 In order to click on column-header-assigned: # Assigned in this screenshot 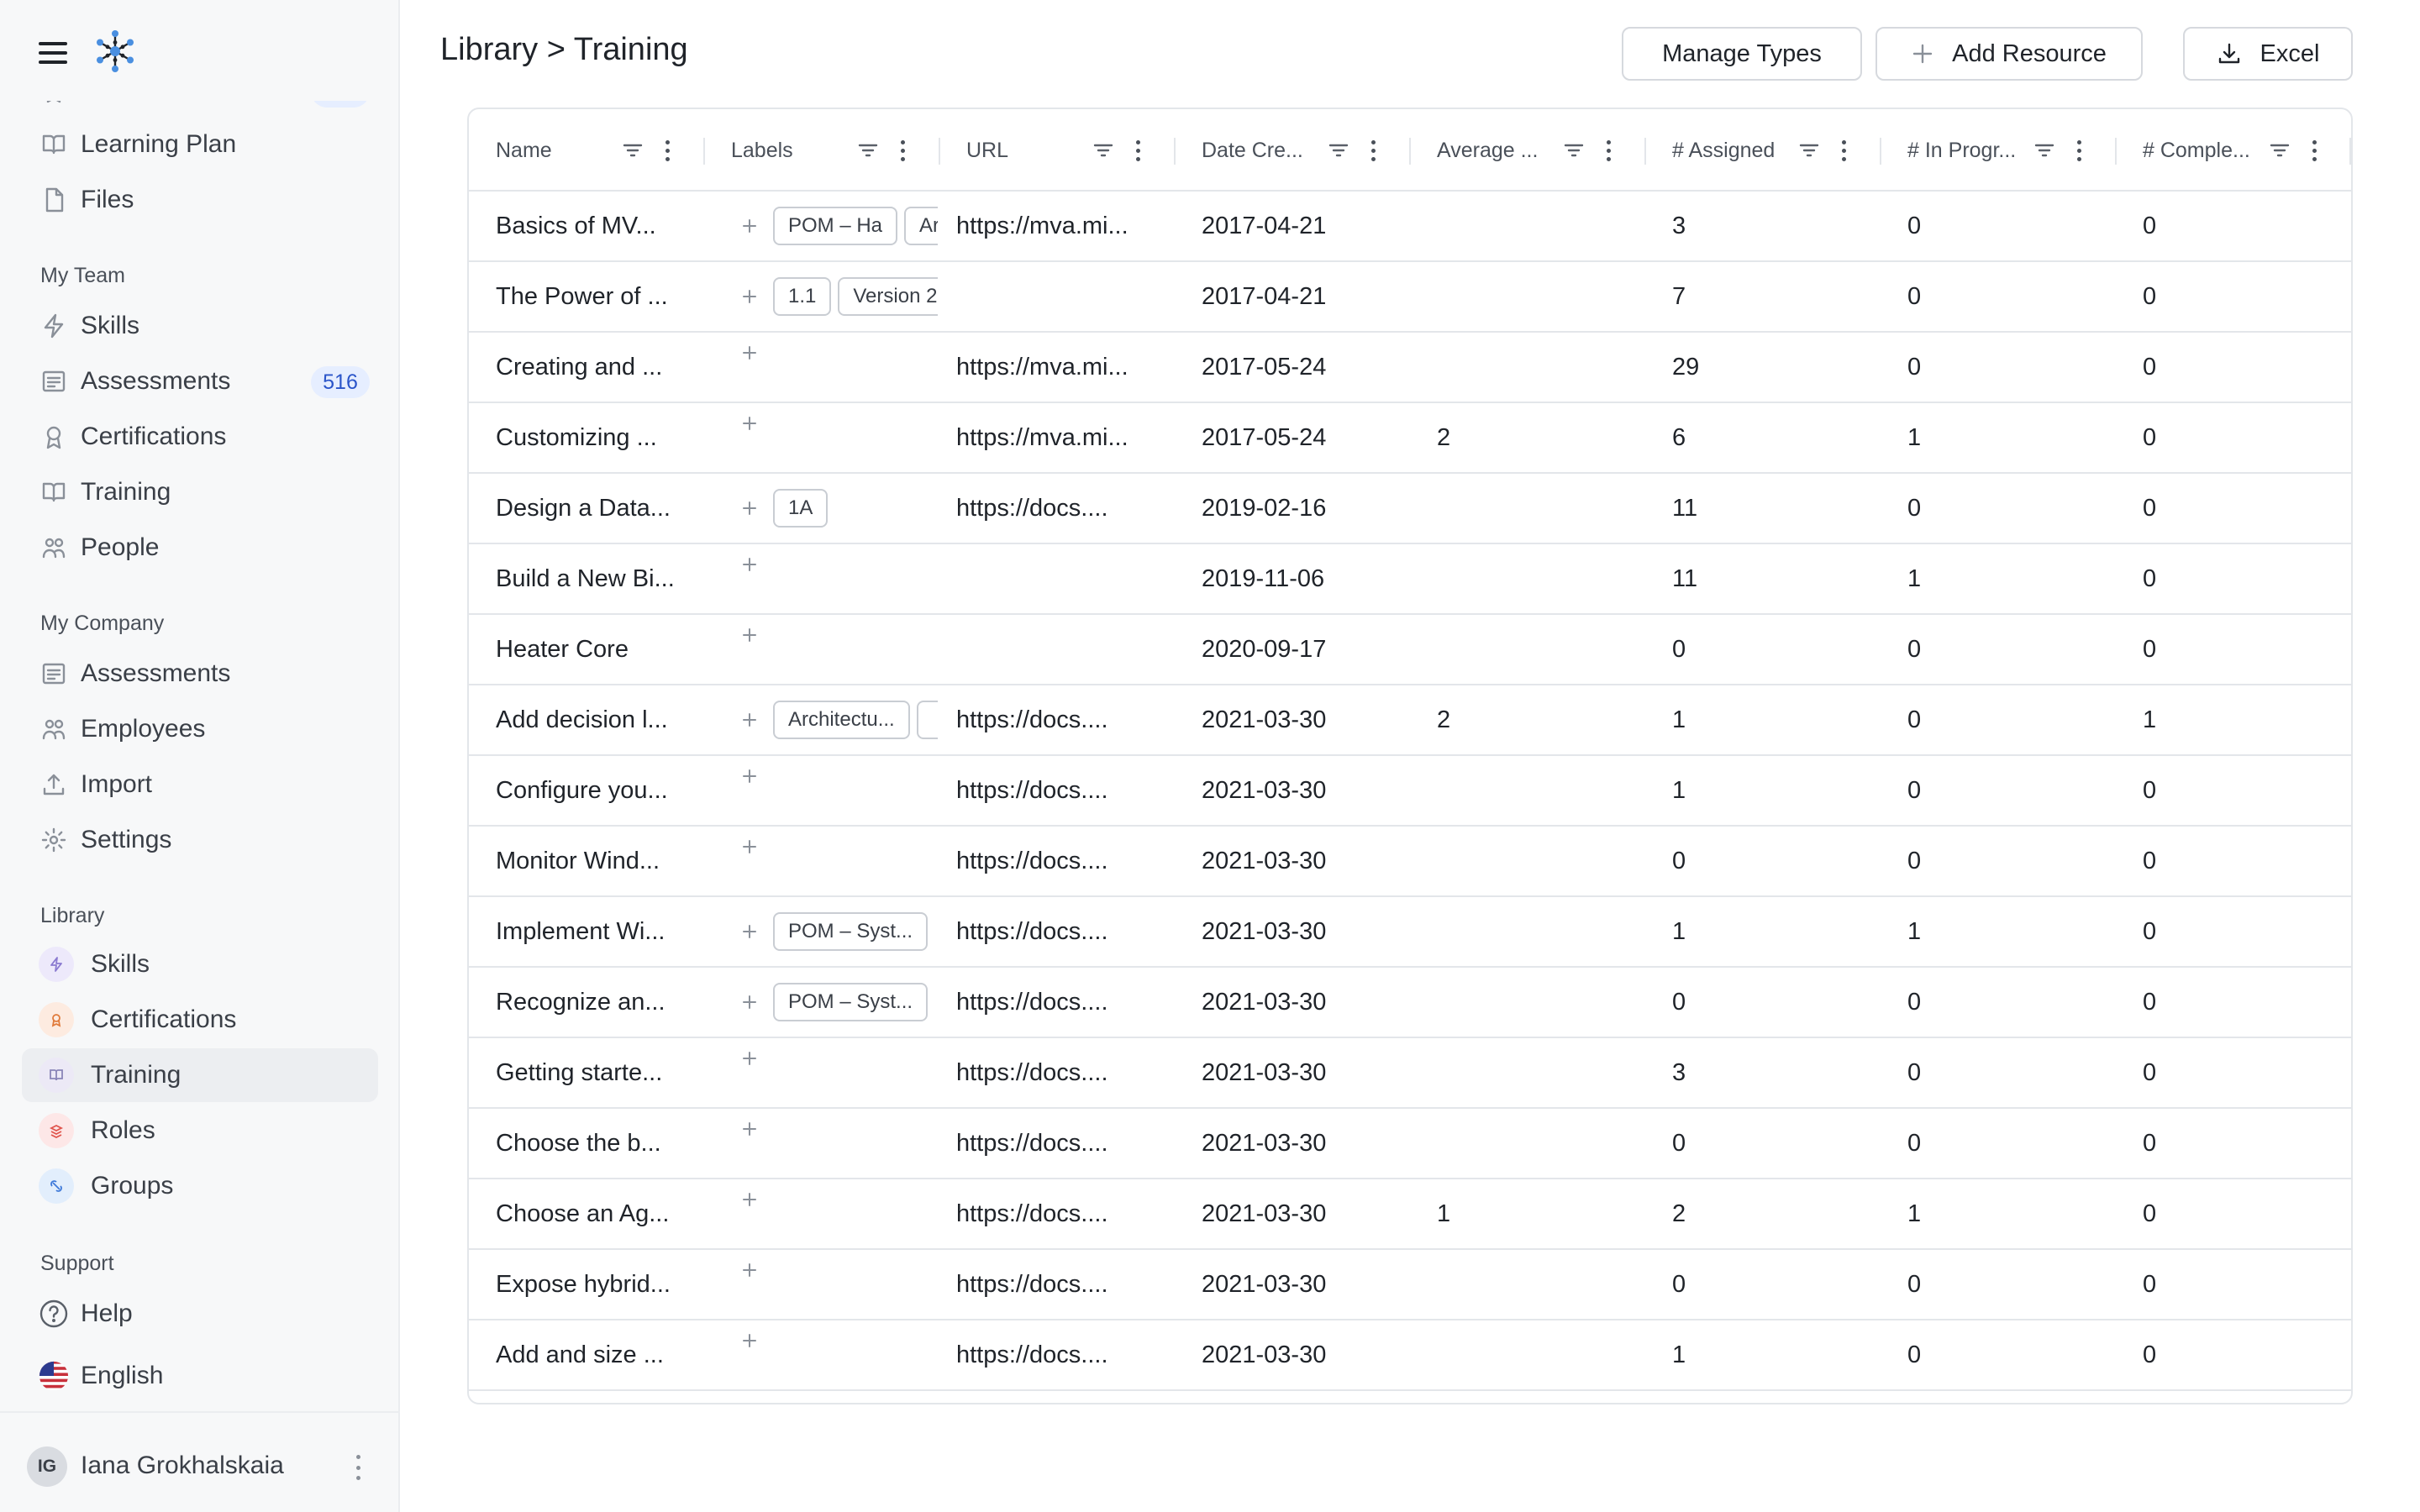, I will do `click(1763, 150)`.